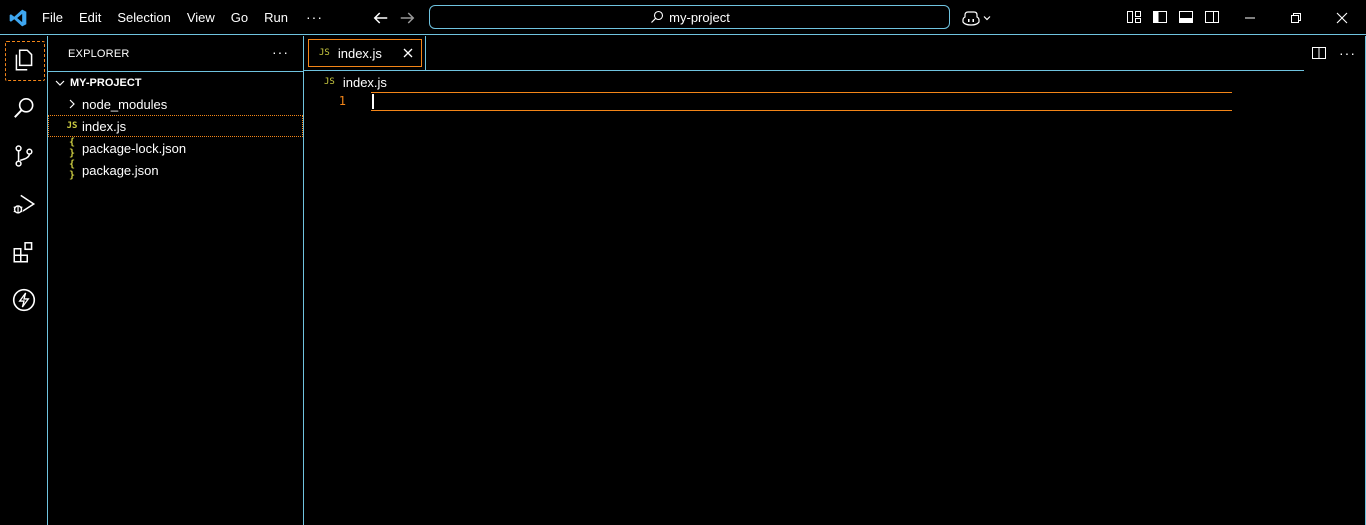 This screenshot has width=1366, height=525. Describe the element at coordinates (699, 17) in the screenshot. I see `command-center-label: my-project` at that location.